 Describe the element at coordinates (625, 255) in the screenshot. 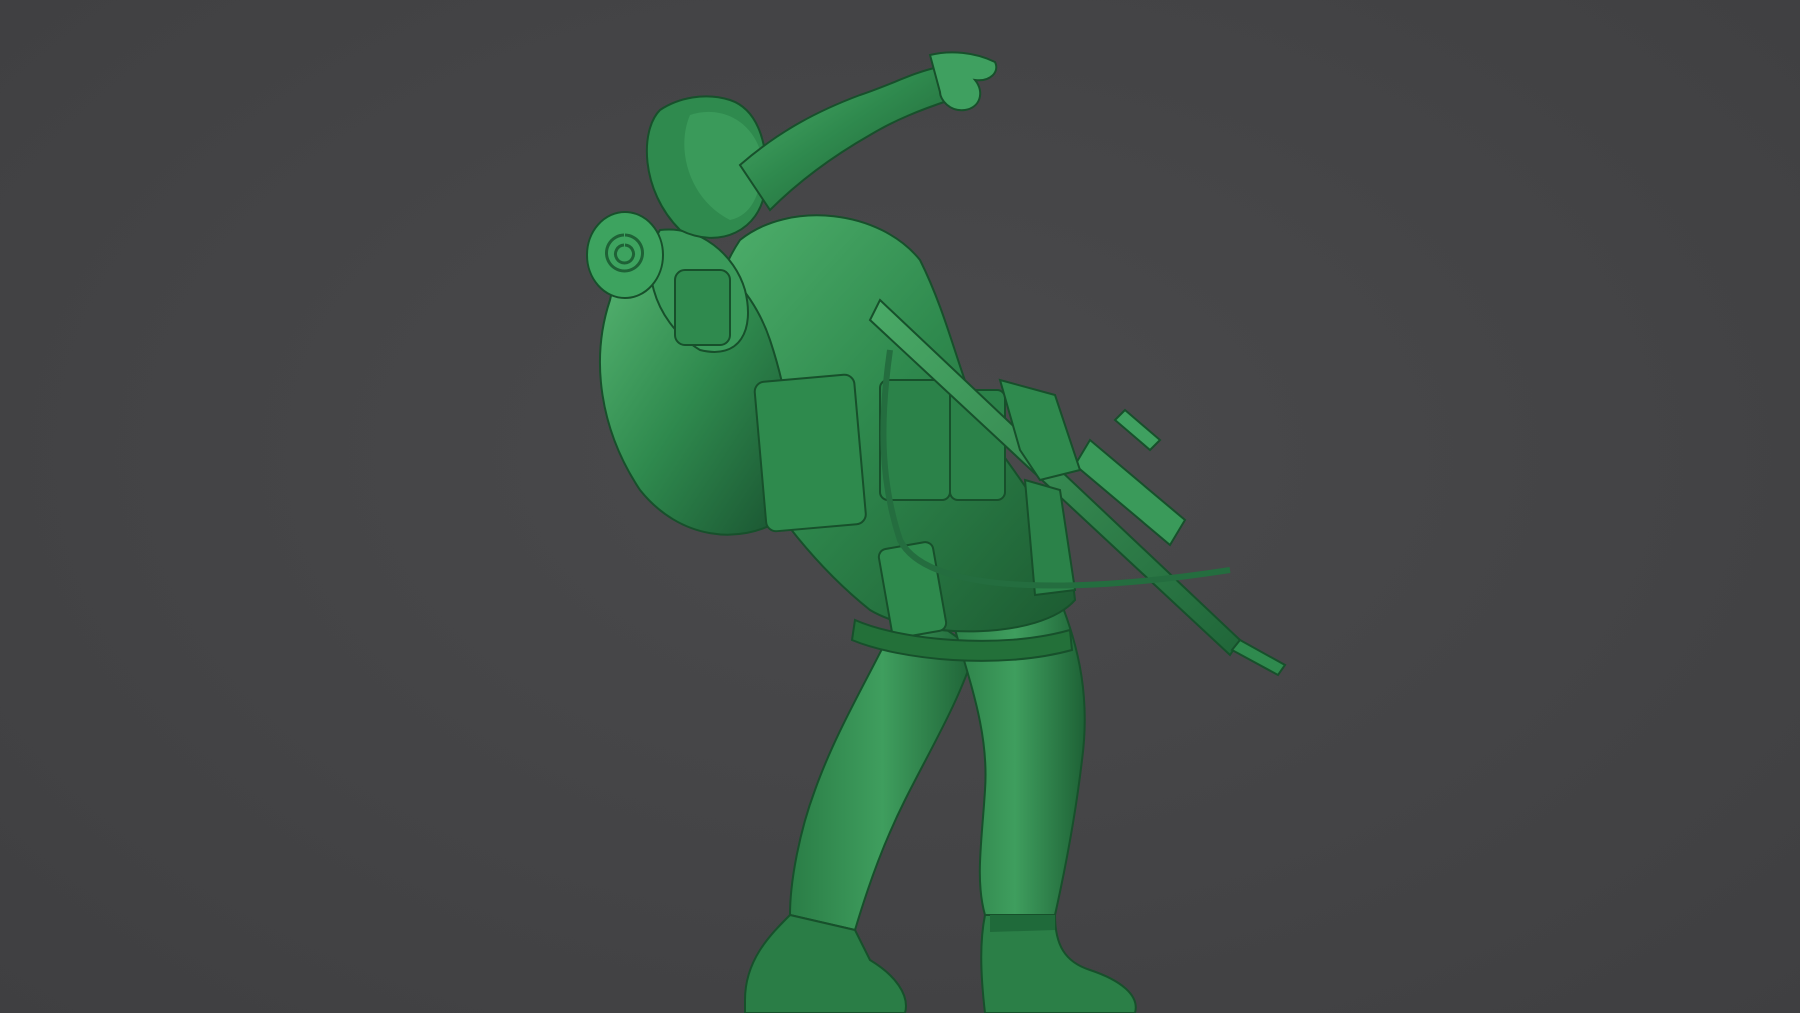

I see `bedroll` at that location.